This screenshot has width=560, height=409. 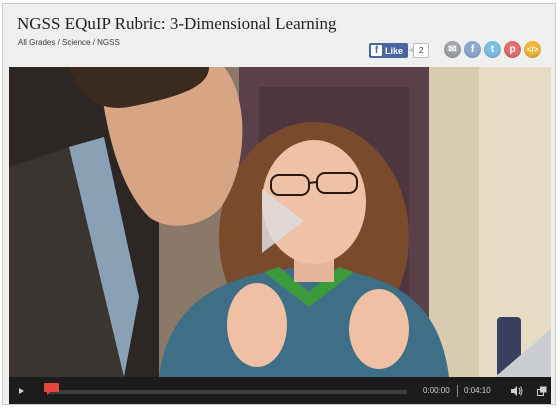 What do you see at coordinates (376, 50) in the screenshot?
I see `facebook-logo-icon: f` at bounding box center [376, 50].